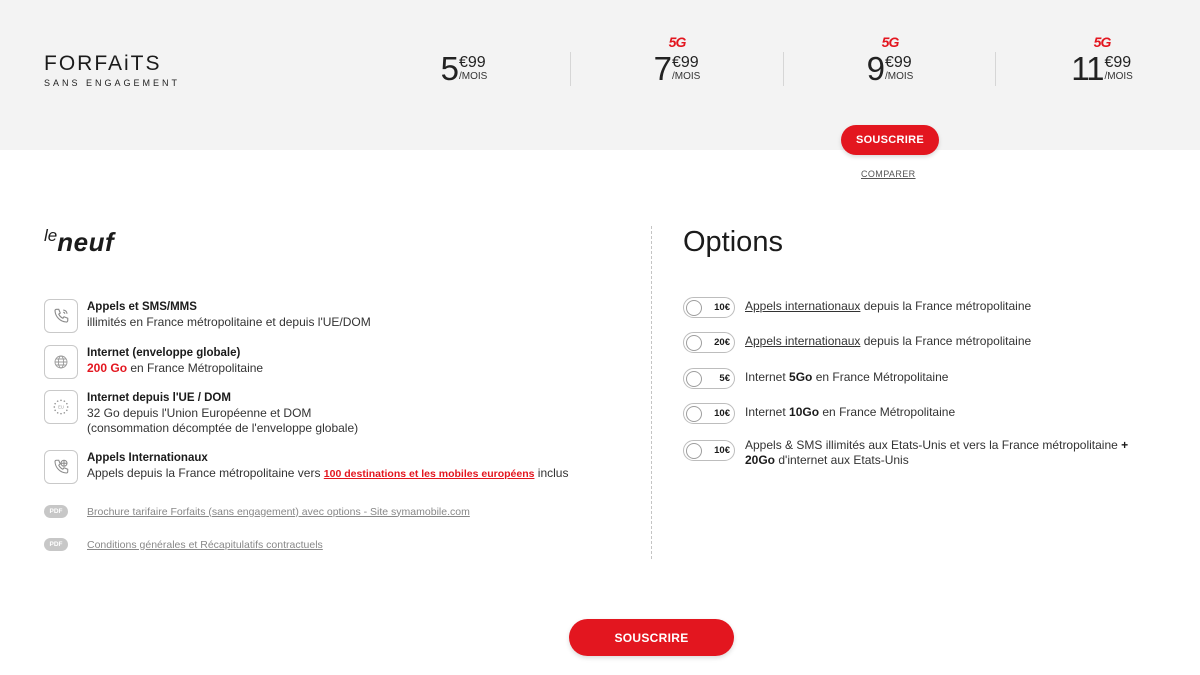 The height and width of the screenshot is (675, 1200). I want to click on subscribe-button-bottom: SOUSCRIRE, so click(651, 637).